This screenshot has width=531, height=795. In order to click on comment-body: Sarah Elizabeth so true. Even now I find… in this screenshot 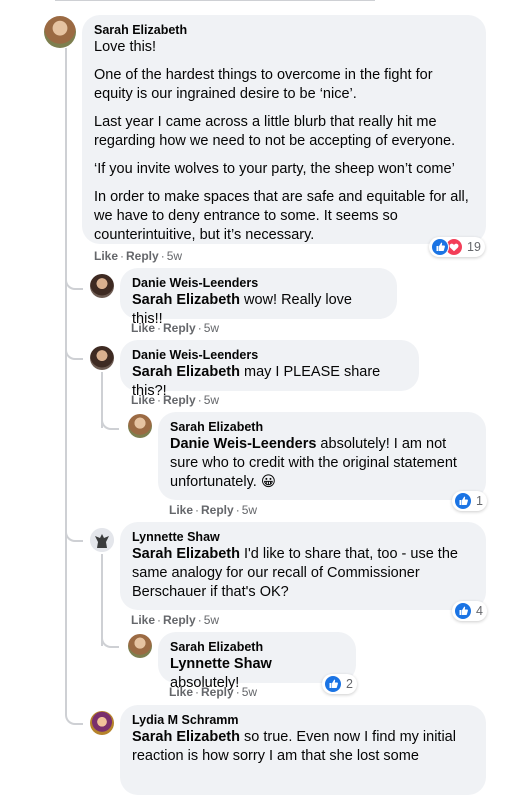, I will do `click(303, 747)`.